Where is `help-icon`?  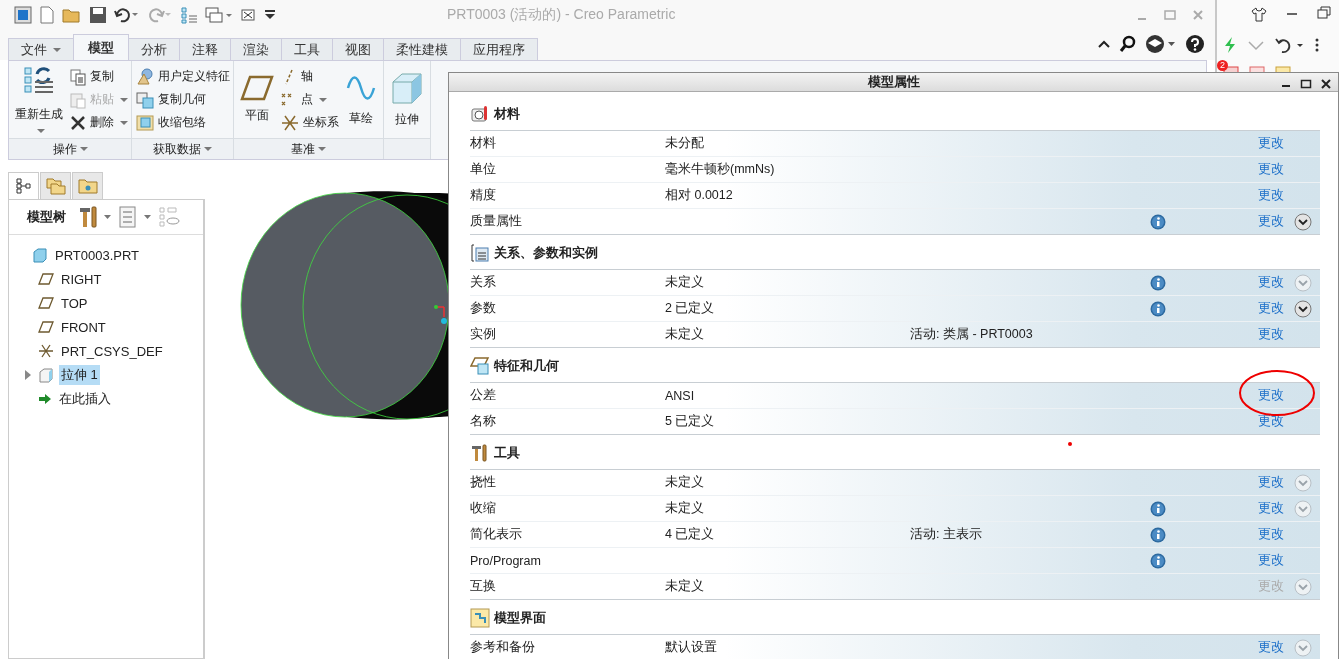
help-icon is located at coordinates (1195, 44).